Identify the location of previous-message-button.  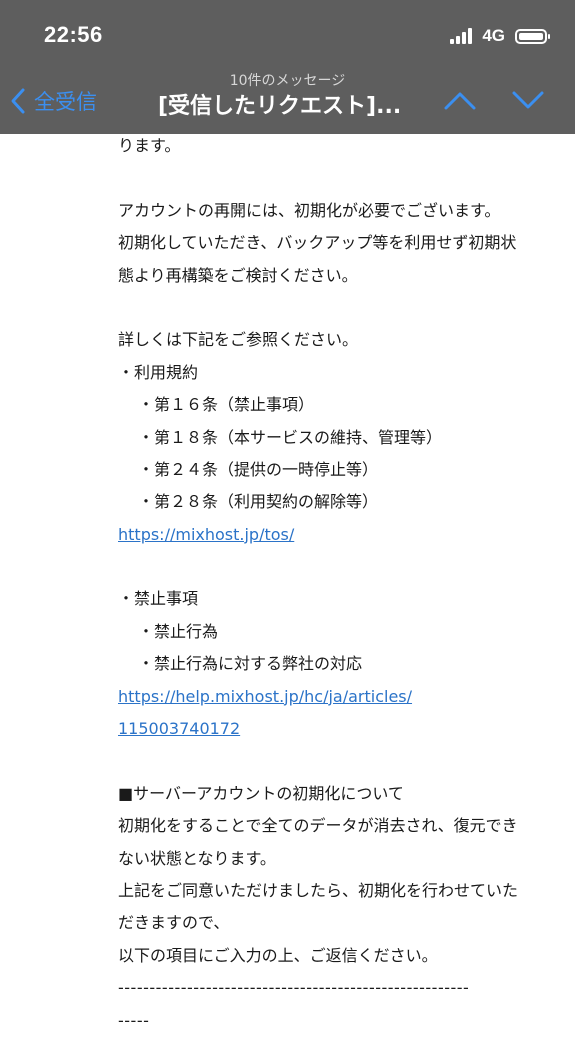
(460, 102).